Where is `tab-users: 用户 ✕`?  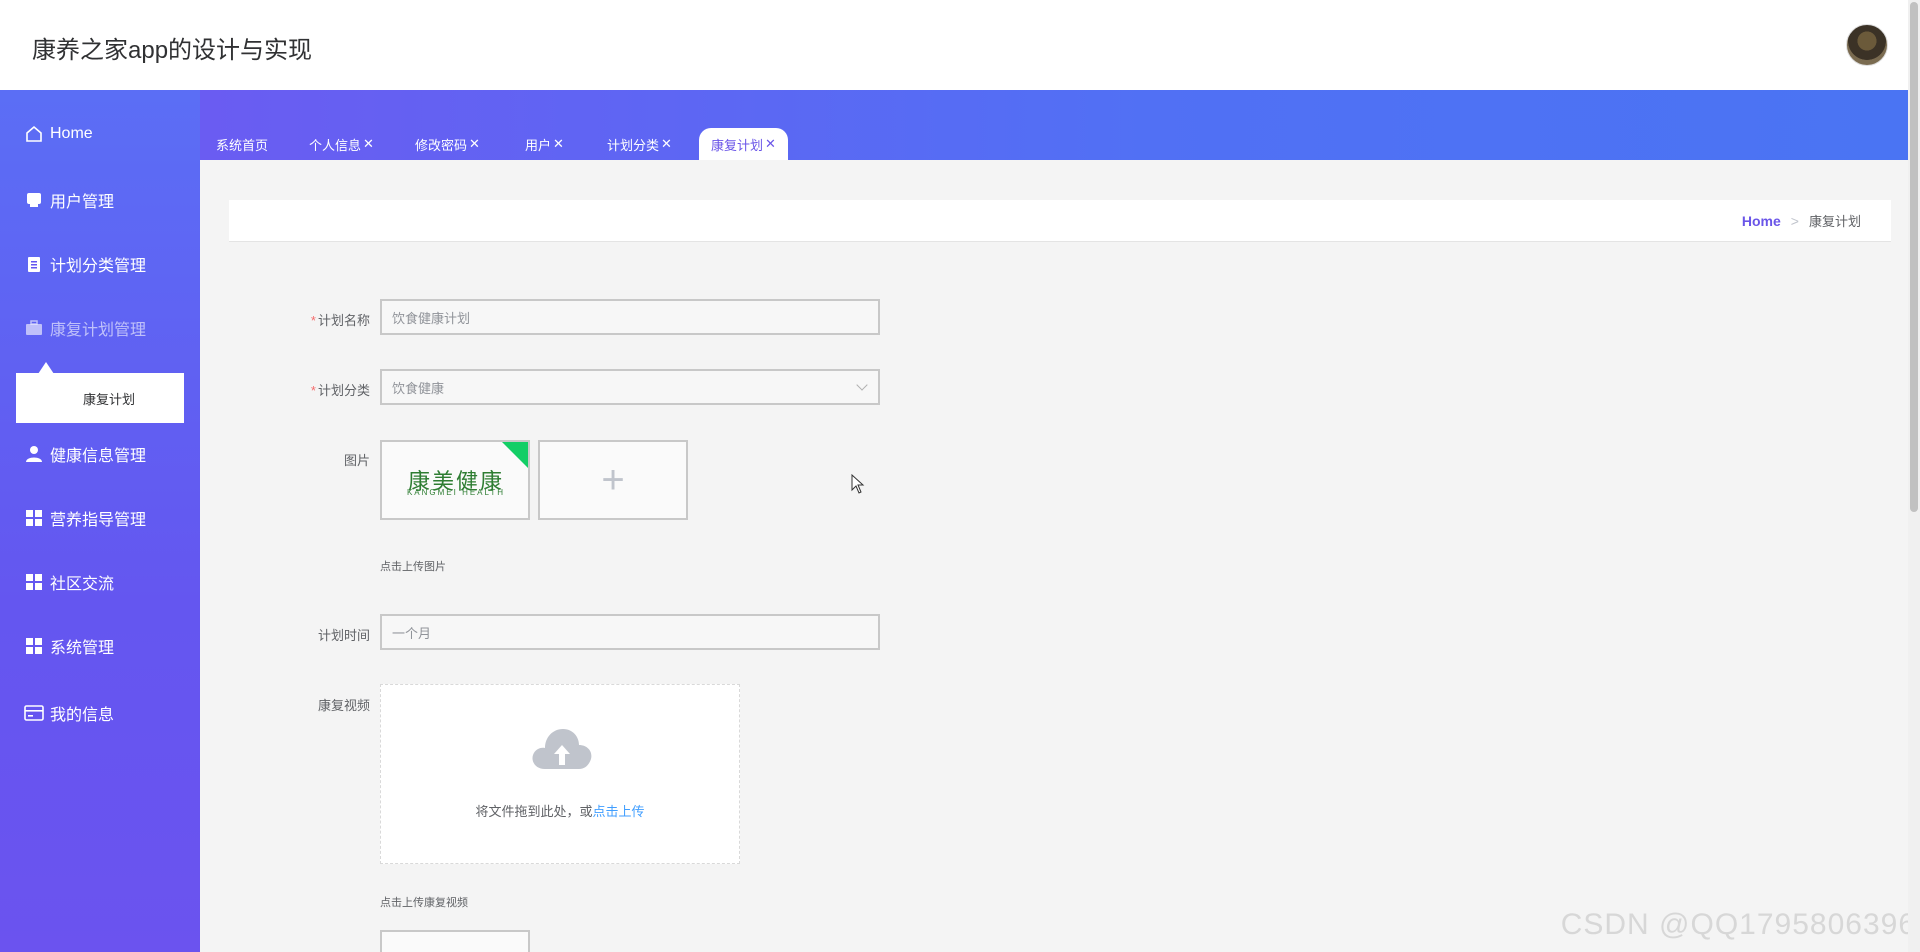 tab-users: 用户 ✕ is located at coordinates (544, 144).